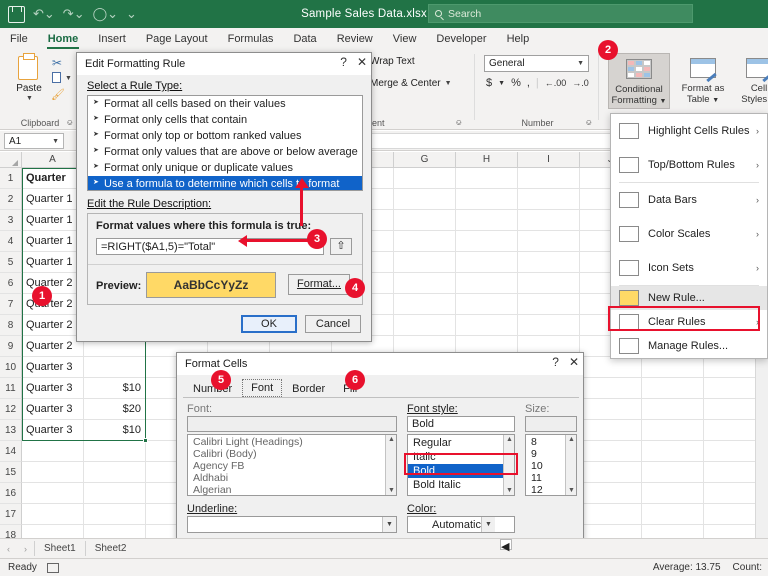 The height and width of the screenshot is (576, 768). What do you see at coordinates (11, 262) in the screenshot?
I see `row-header: 5` at bounding box center [11, 262].